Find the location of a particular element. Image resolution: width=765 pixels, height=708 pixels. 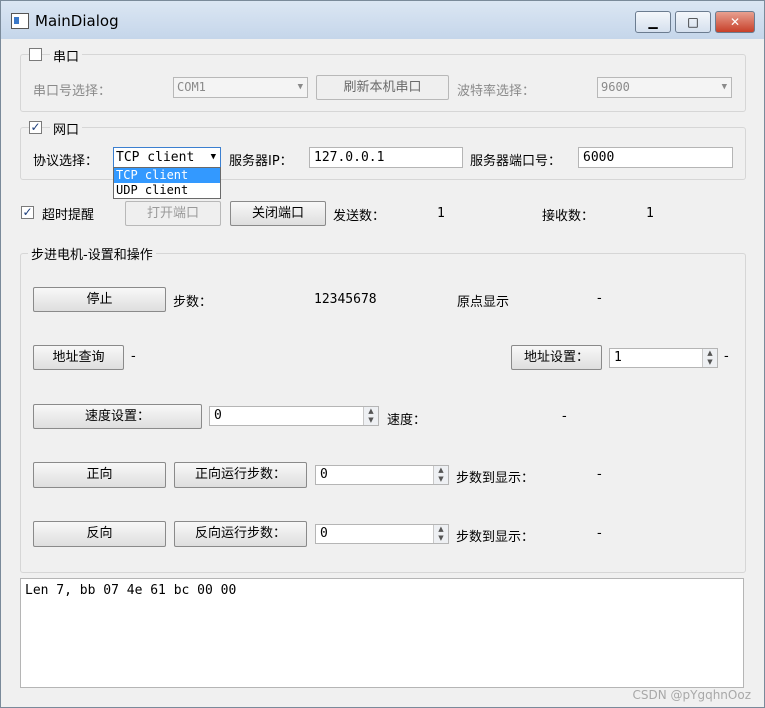

app-icon is located at coordinates (20, 21).